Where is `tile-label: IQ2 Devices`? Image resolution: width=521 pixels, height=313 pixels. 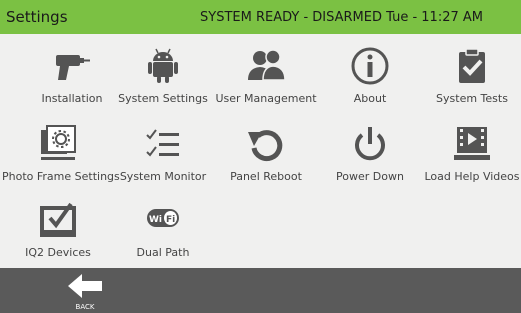
tile-label: IQ2 Devices is located at coordinates (58, 252).